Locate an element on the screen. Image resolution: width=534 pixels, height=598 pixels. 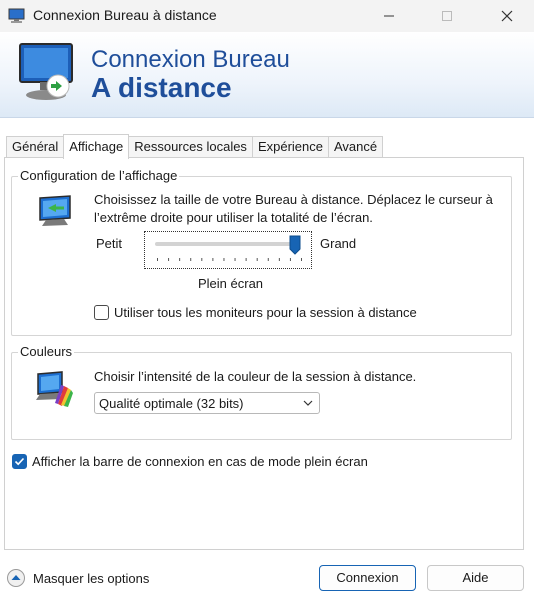
minimize-button is located at coordinates (389, 16).